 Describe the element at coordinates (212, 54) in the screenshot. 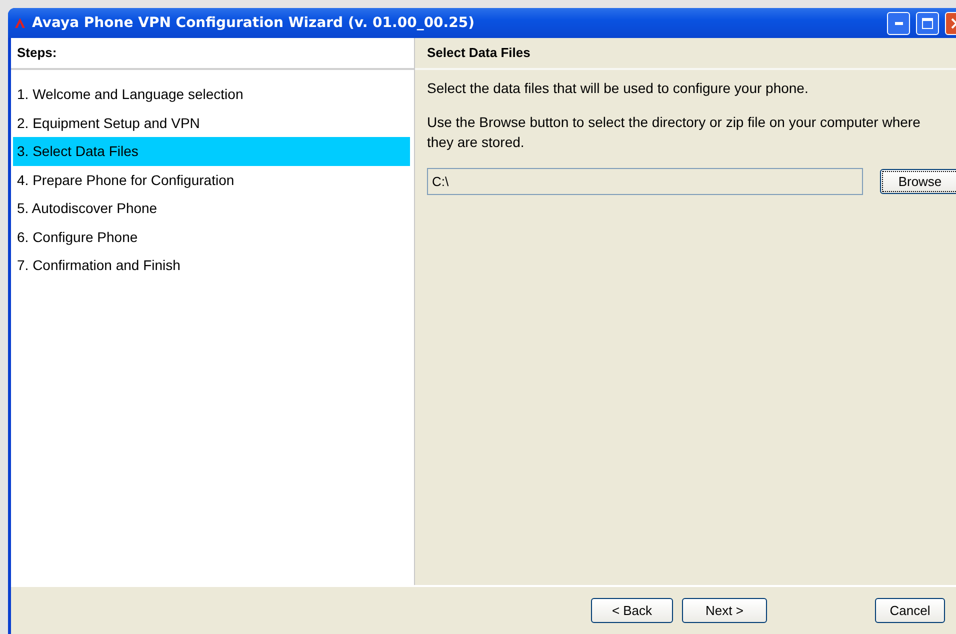

I see `steps-heading: Steps:` at that location.